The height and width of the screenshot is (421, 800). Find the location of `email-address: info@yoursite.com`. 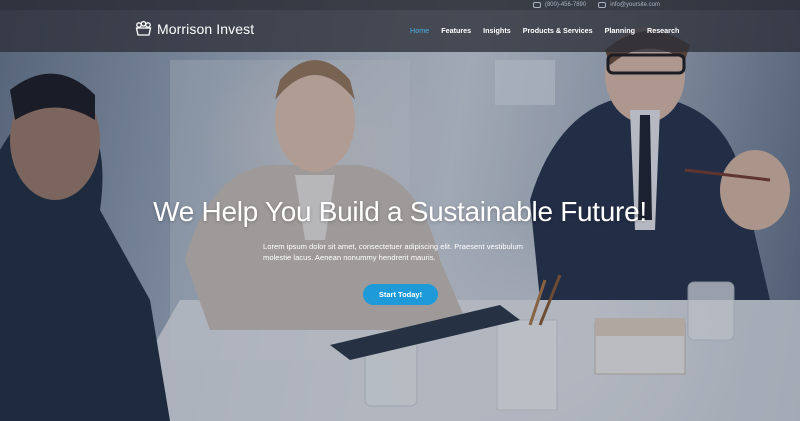

email-address: info@yoursite.com is located at coordinates (635, 5).